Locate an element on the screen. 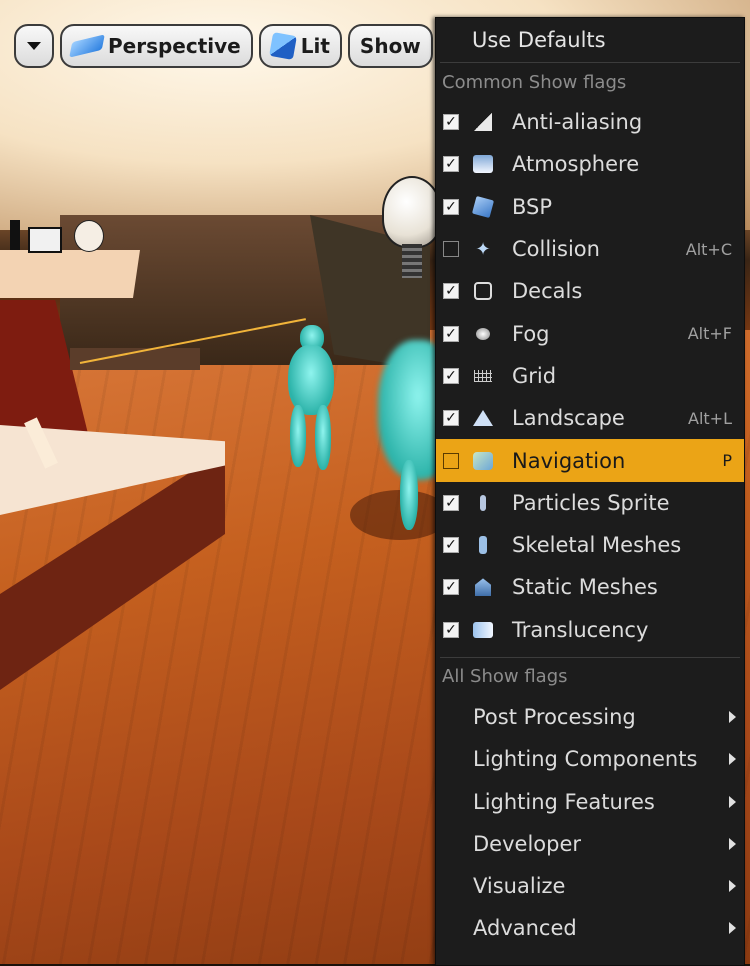 The width and height of the screenshot is (750, 966). lit-cube-icon is located at coordinates (282, 46).